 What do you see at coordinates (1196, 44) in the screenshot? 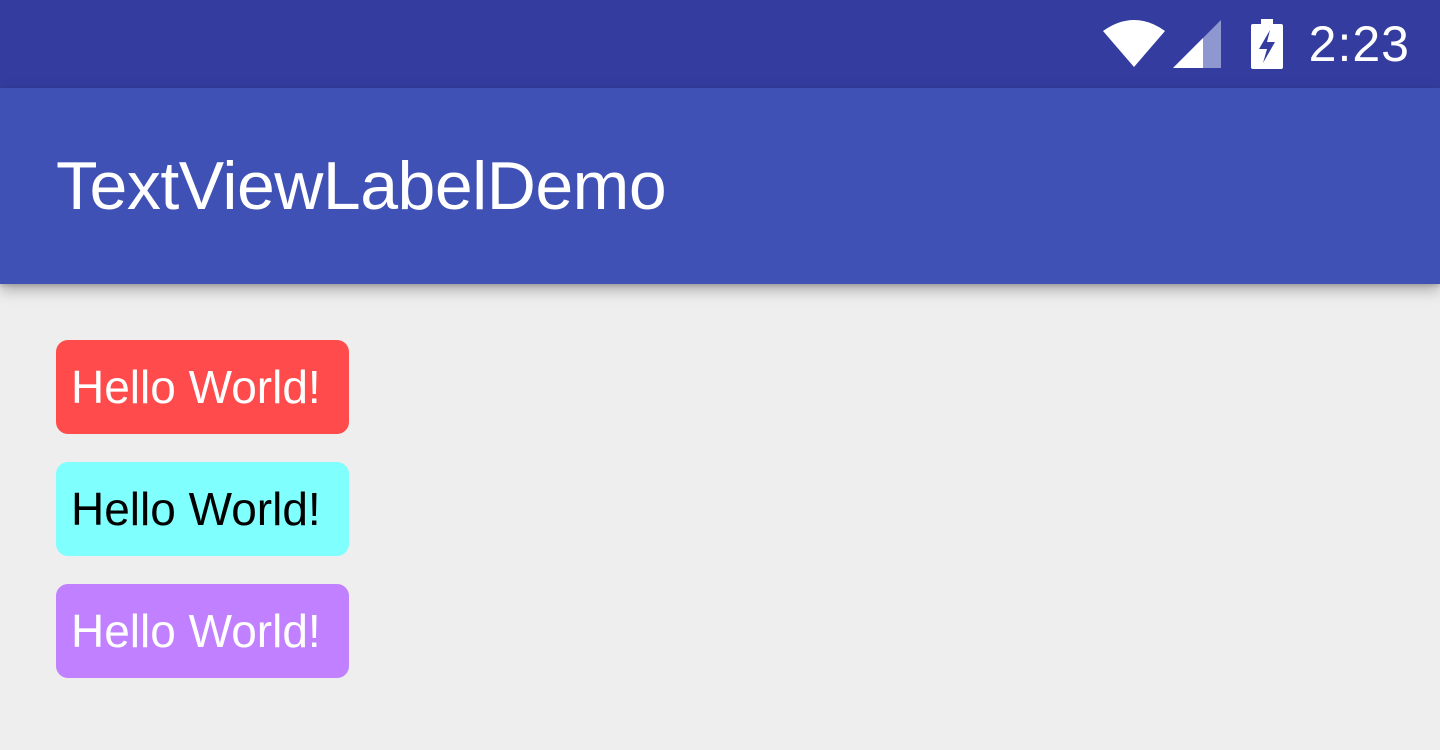
I see `cell-signal-icon` at bounding box center [1196, 44].